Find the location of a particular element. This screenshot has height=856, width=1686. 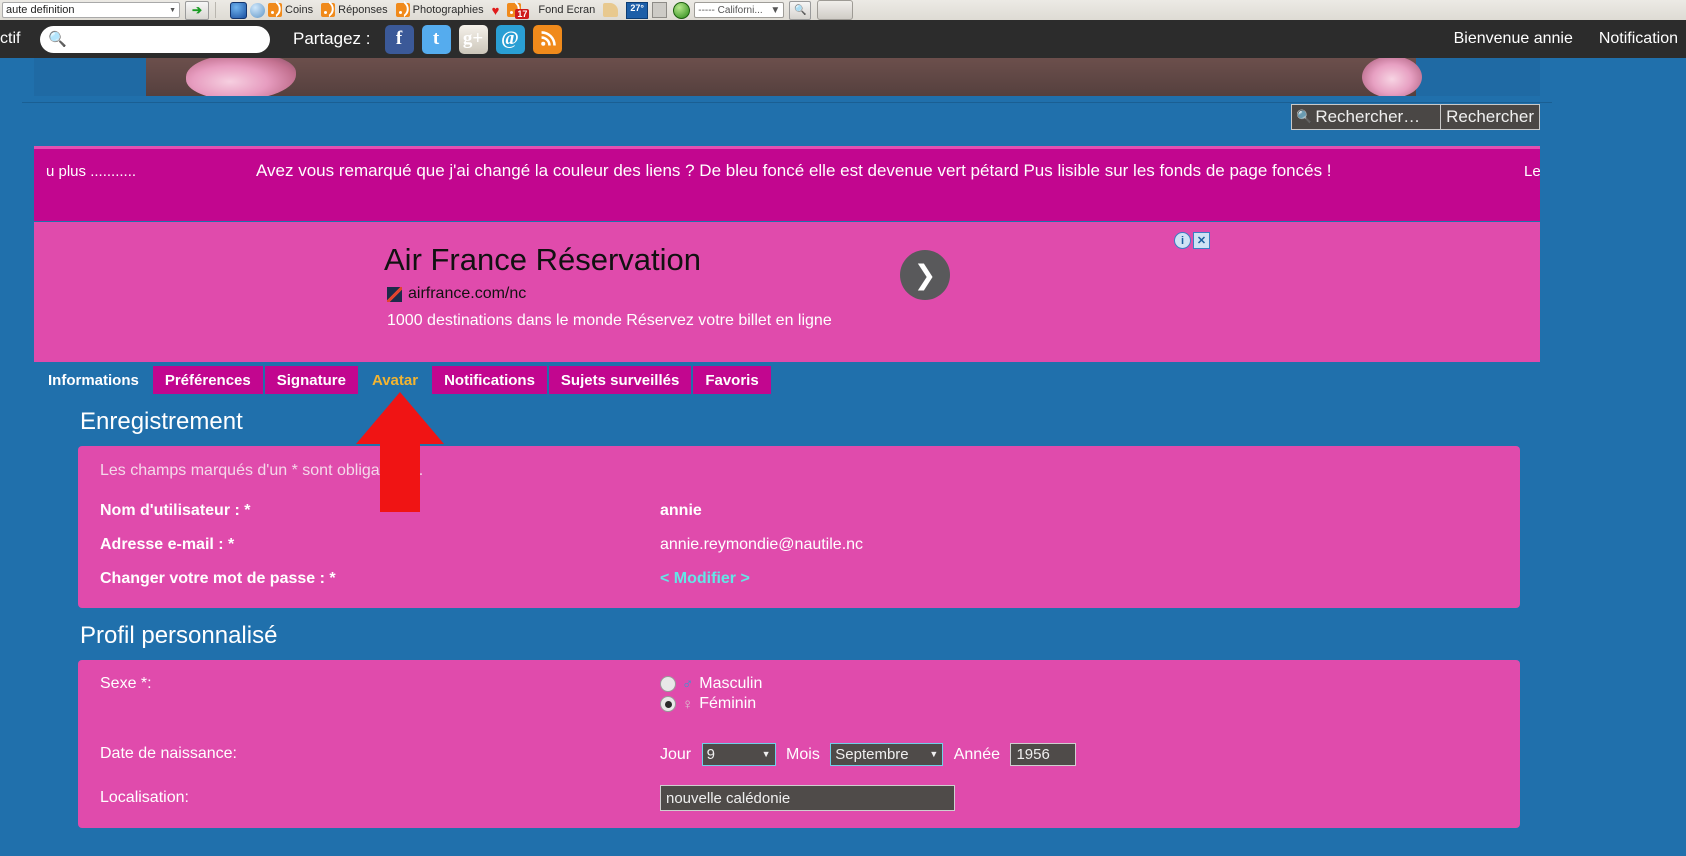

social-share-group: f t g+ @ is located at coordinates (473, 39).